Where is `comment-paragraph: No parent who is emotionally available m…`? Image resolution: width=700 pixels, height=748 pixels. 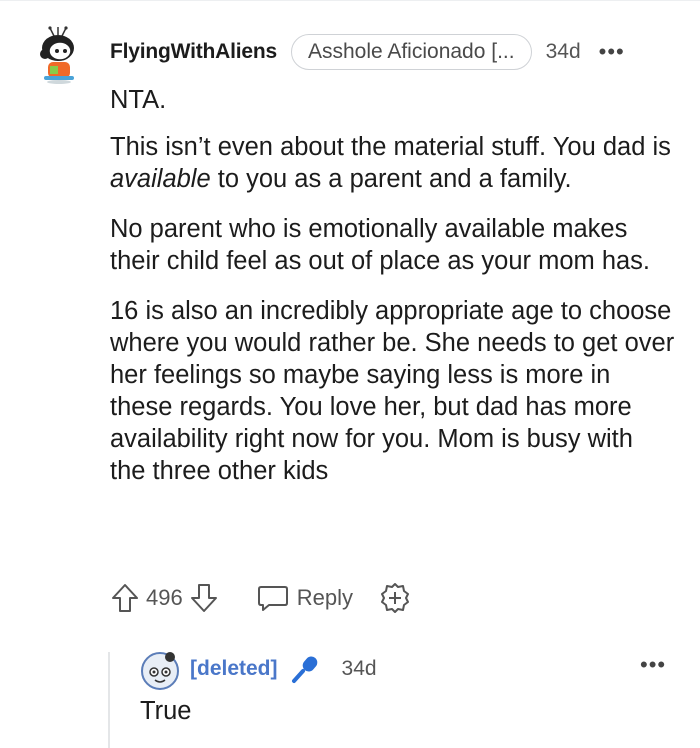
comment-paragraph: No parent who is emotionally available m… is located at coordinates (380, 245).